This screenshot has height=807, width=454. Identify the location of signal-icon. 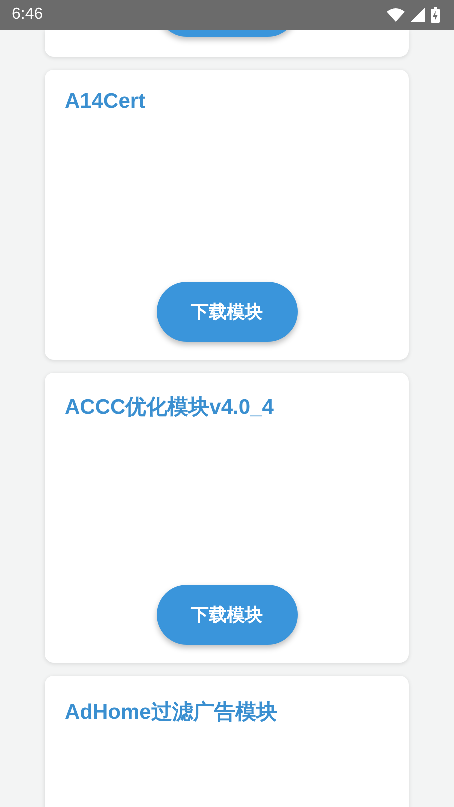
(418, 15).